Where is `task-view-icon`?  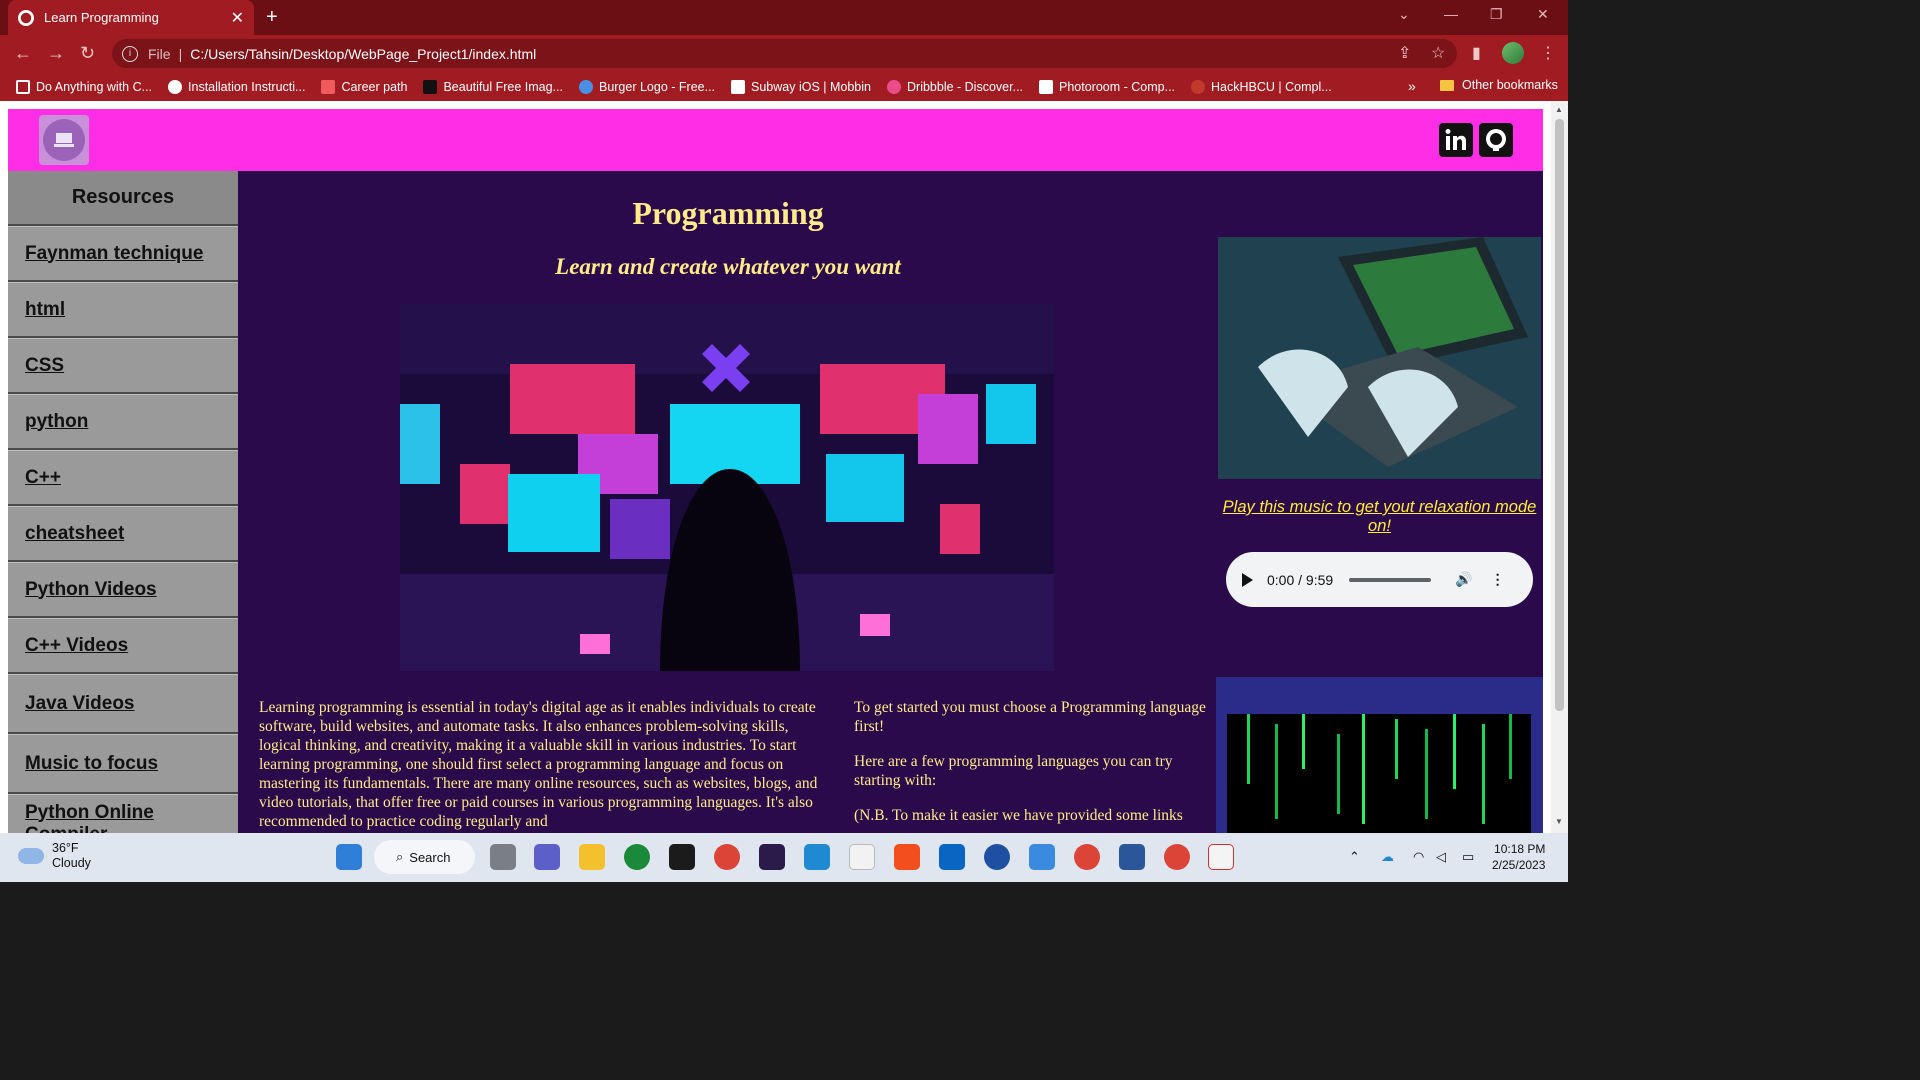
task-view-icon is located at coordinates (503, 857).